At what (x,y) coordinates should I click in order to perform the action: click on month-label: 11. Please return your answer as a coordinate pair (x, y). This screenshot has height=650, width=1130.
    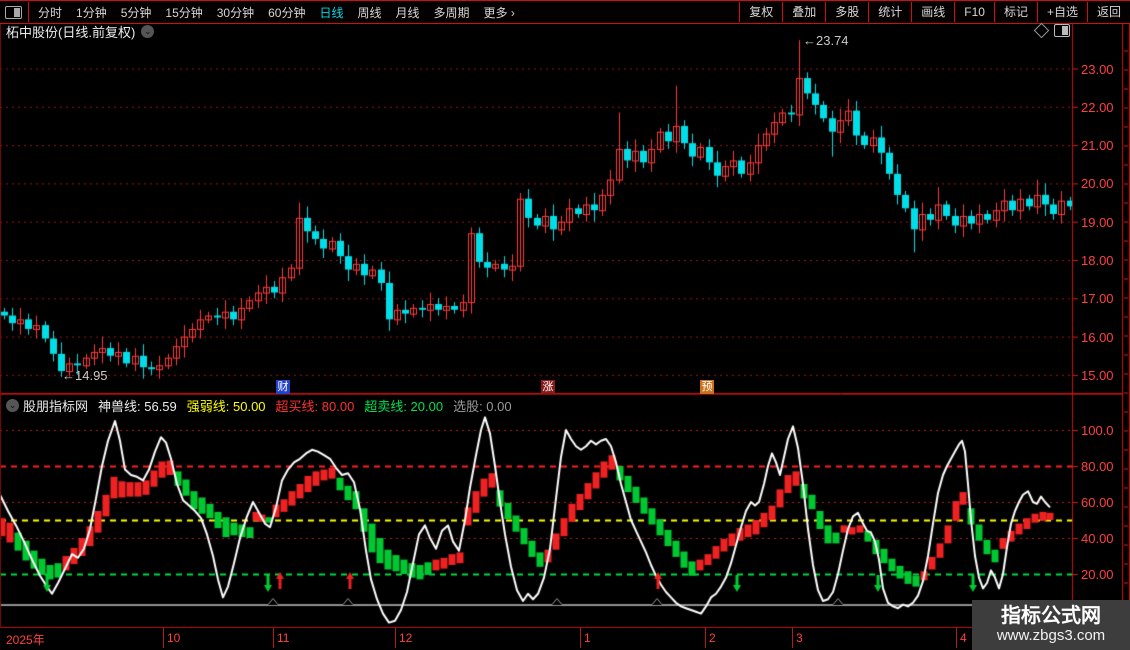
    Looking at the image, I should click on (283, 638).